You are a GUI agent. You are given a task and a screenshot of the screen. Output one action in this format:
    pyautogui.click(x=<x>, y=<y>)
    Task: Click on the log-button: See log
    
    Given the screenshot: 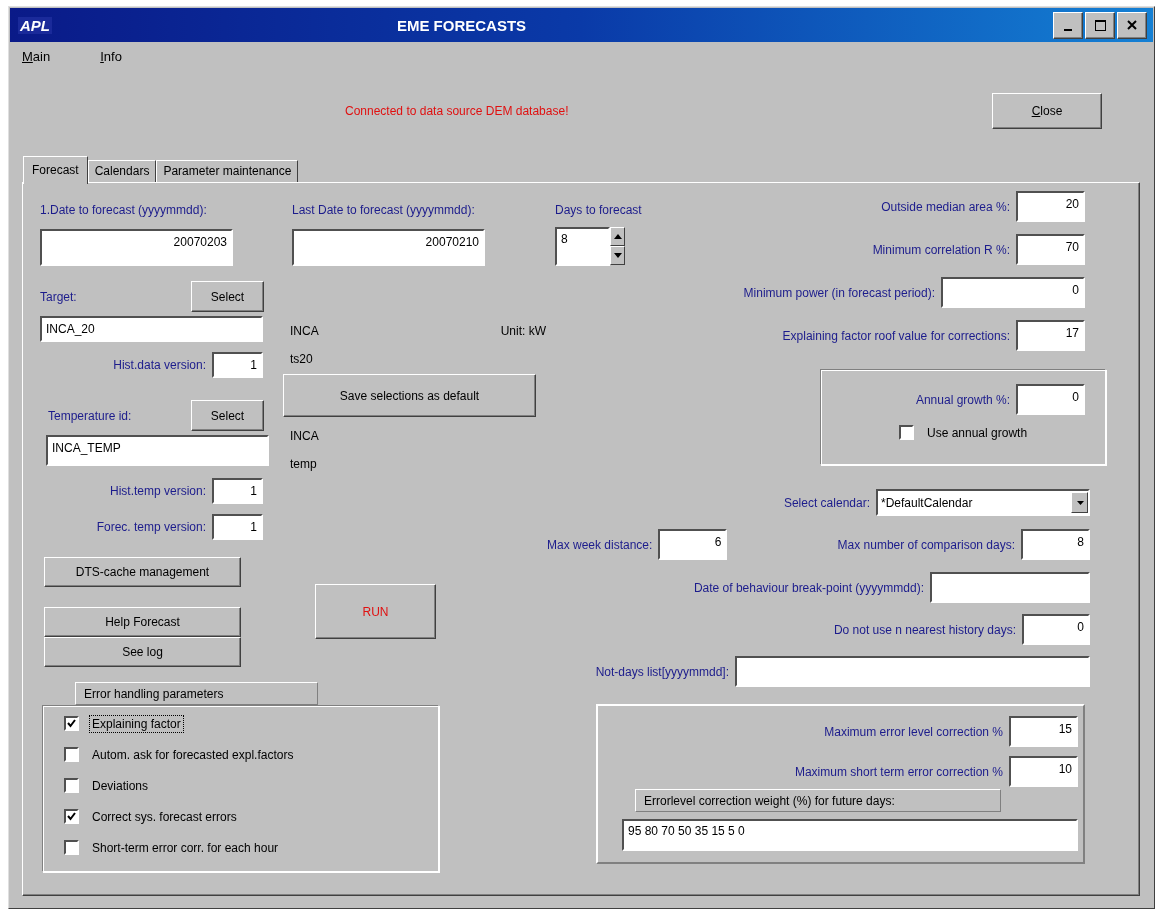 What is the action you would take?
    pyautogui.click(x=142, y=652)
    